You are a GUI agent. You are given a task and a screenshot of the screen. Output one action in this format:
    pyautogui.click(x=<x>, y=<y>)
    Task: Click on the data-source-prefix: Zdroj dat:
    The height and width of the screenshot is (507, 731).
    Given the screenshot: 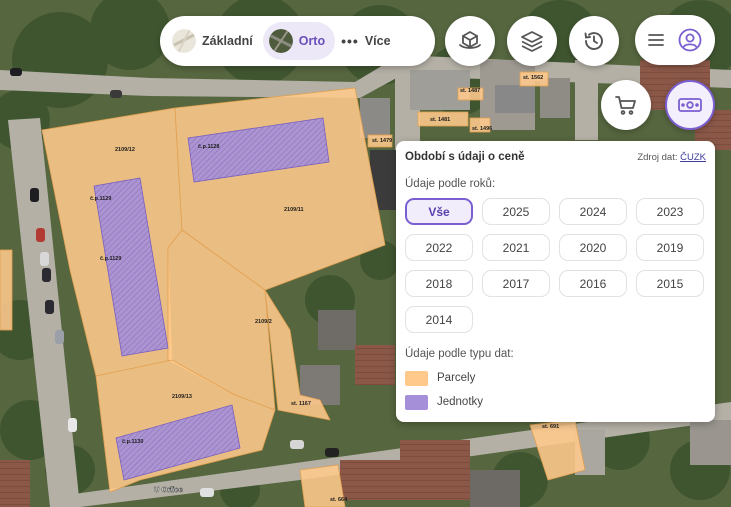 What is the action you would take?
    pyautogui.click(x=657, y=157)
    